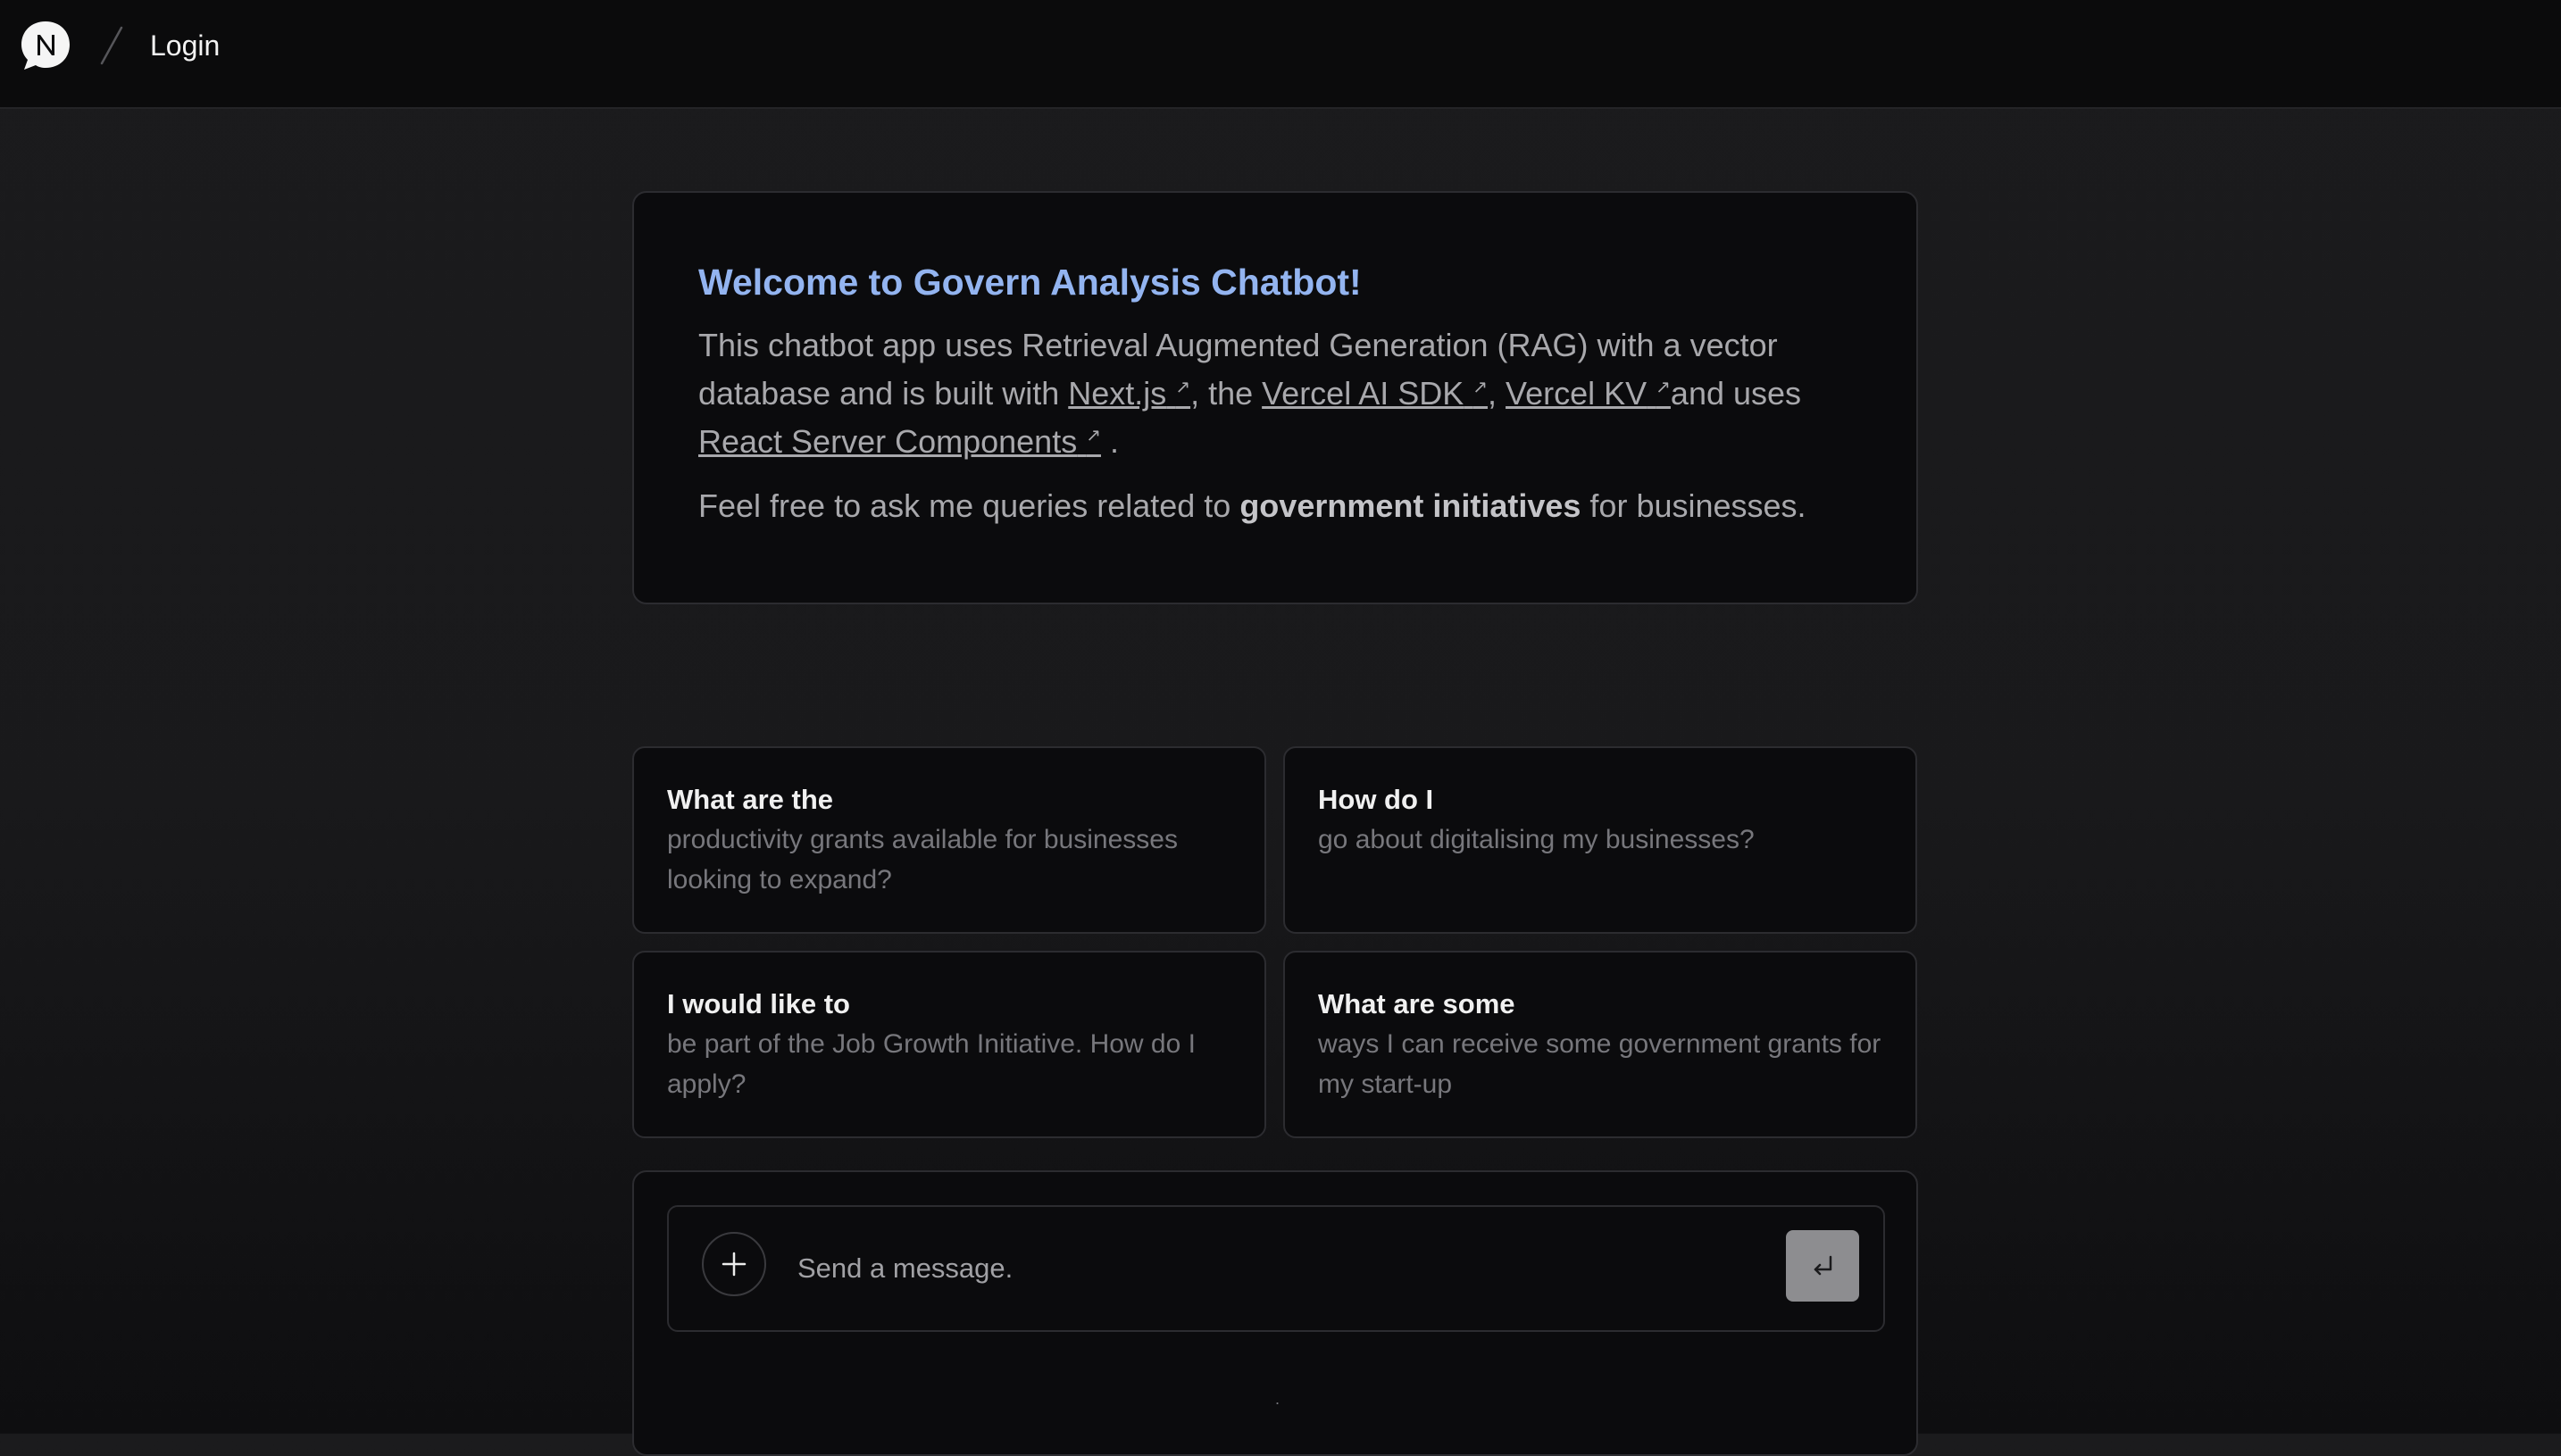 This screenshot has width=2561, height=1456. Describe the element at coordinates (45, 45) in the screenshot. I see `chat-logo-icon` at that location.